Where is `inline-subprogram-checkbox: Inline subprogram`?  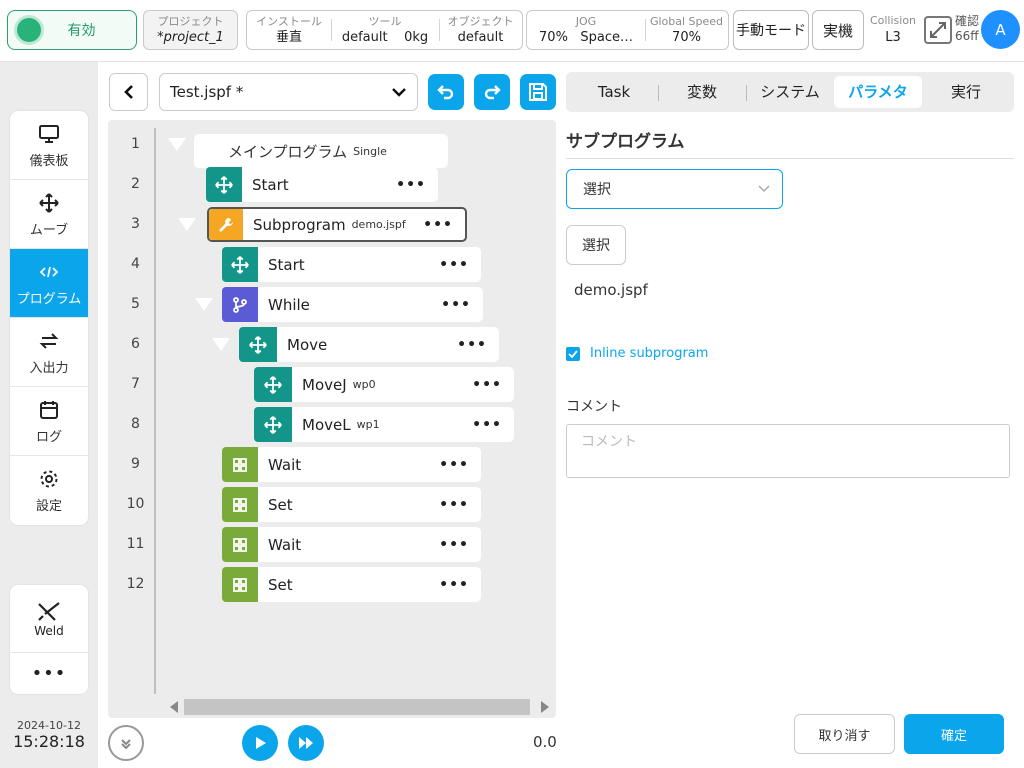
inline-subprogram-checkbox: Inline subprogram is located at coordinates (637, 353).